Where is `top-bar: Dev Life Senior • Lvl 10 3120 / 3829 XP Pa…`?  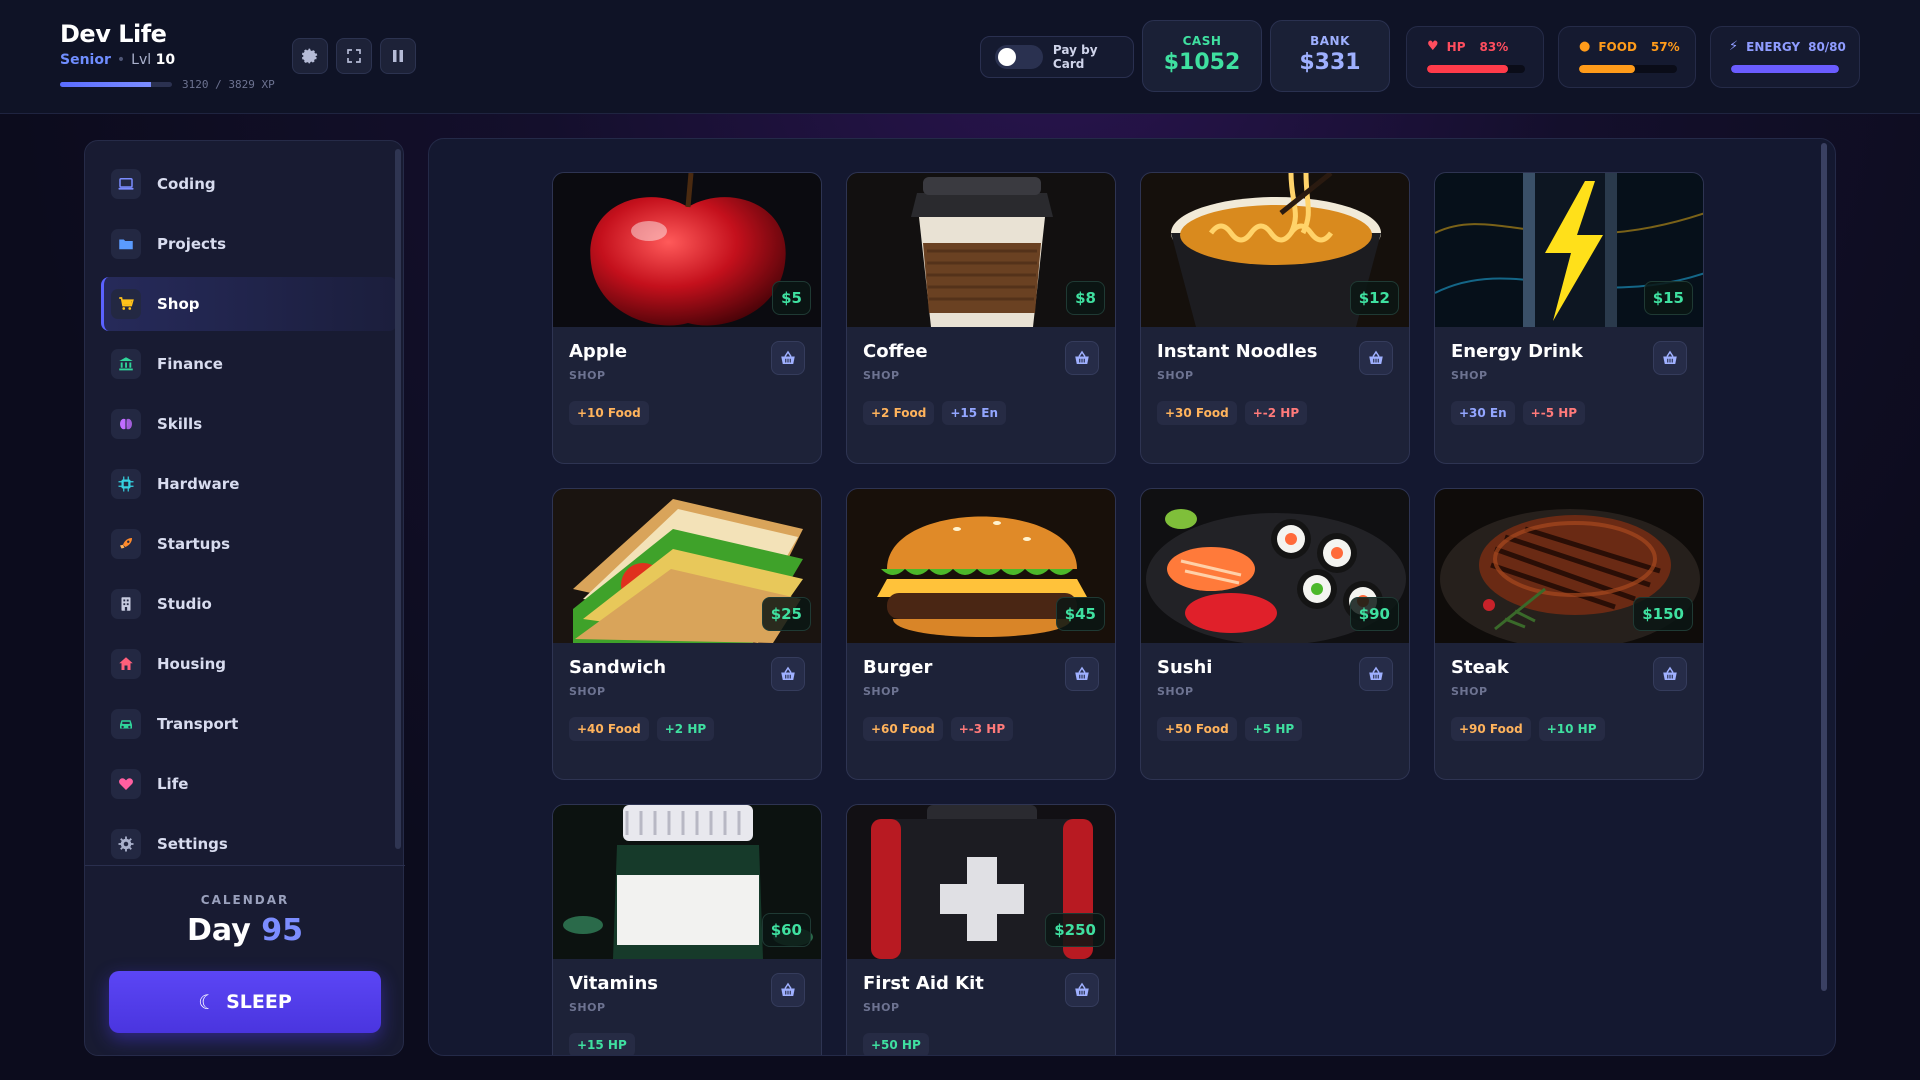
top-bar: Dev Life Senior • Lvl 10 3120 / 3829 XP Pa… is located at coordinates (960, 57).